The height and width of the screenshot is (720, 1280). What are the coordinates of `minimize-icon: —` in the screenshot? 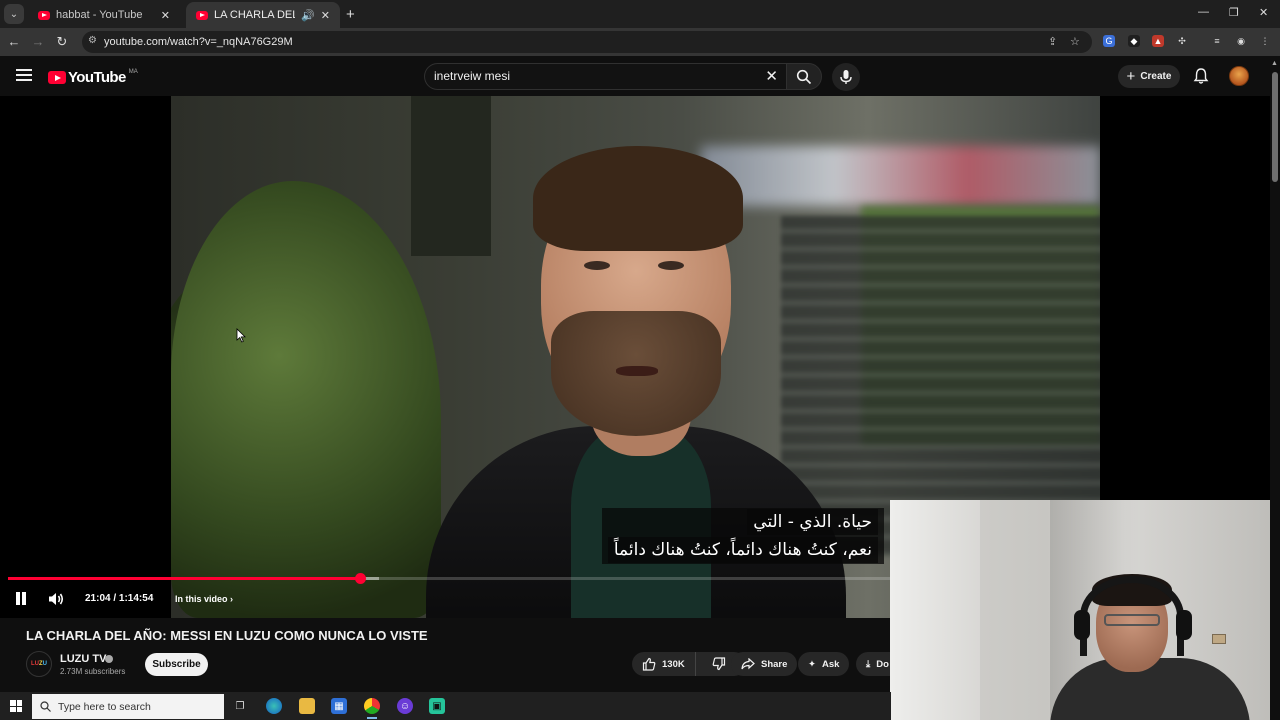 It's located at (1203, 12).